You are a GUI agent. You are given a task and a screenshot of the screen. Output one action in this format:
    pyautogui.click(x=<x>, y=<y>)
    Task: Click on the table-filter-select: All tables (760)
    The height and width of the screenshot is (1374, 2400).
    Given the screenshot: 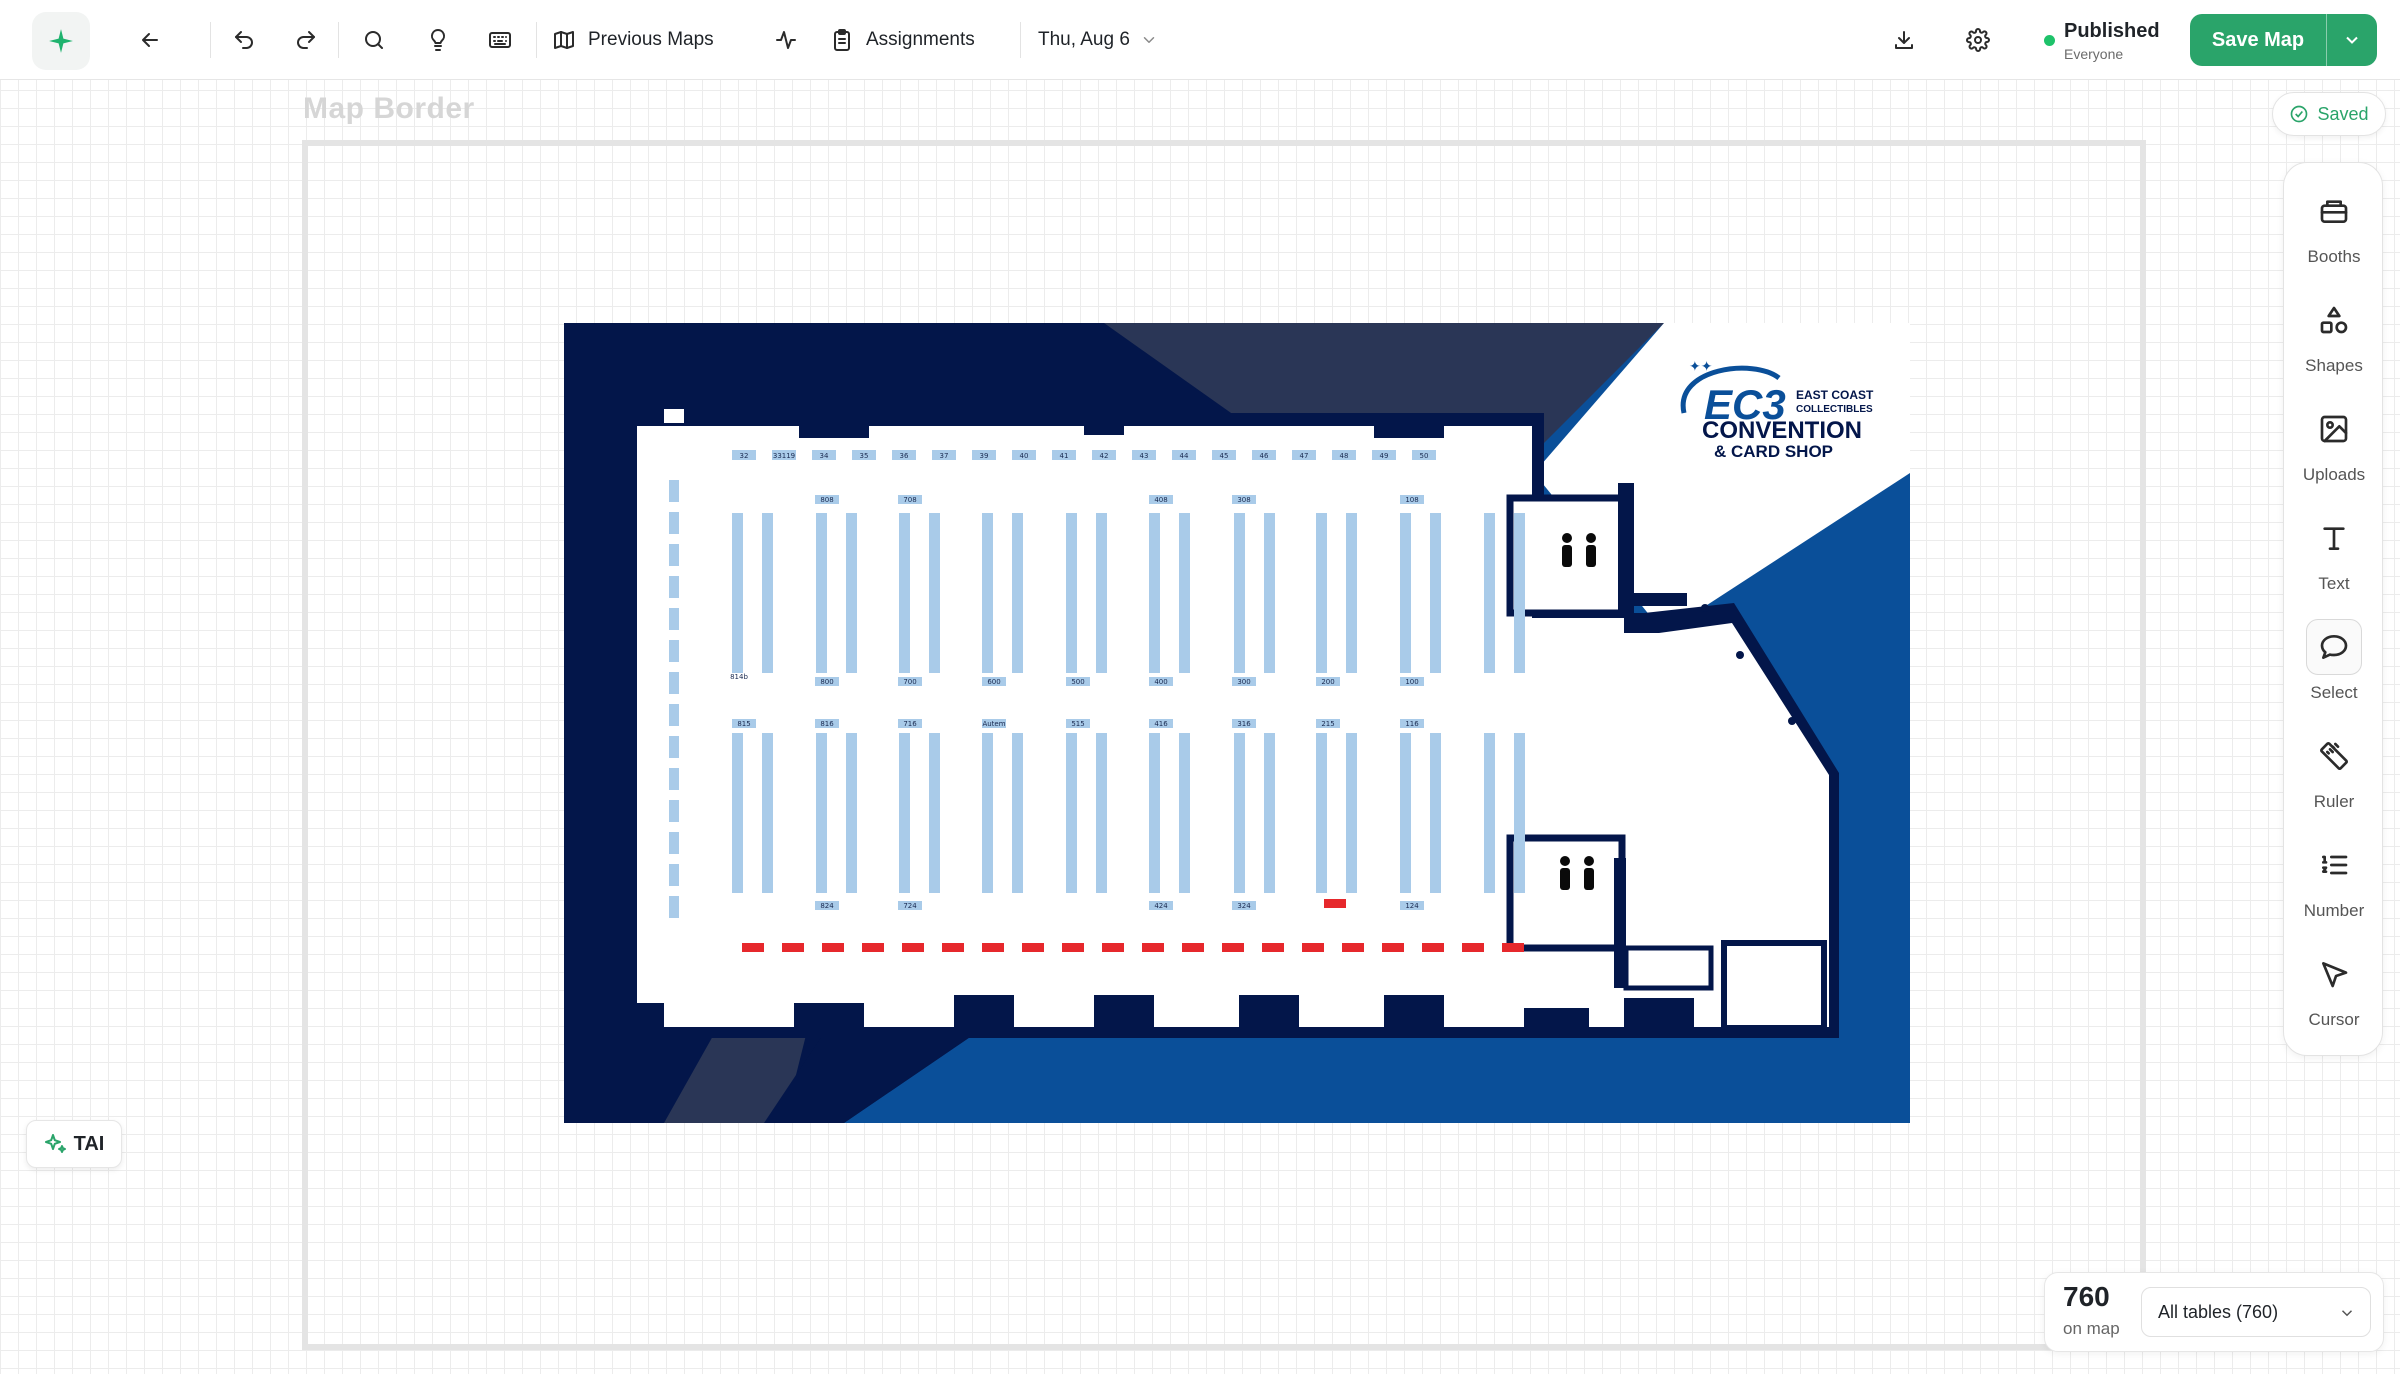 What is the action you would take?
    pyautogui.click(x=2256, y=1312)
    